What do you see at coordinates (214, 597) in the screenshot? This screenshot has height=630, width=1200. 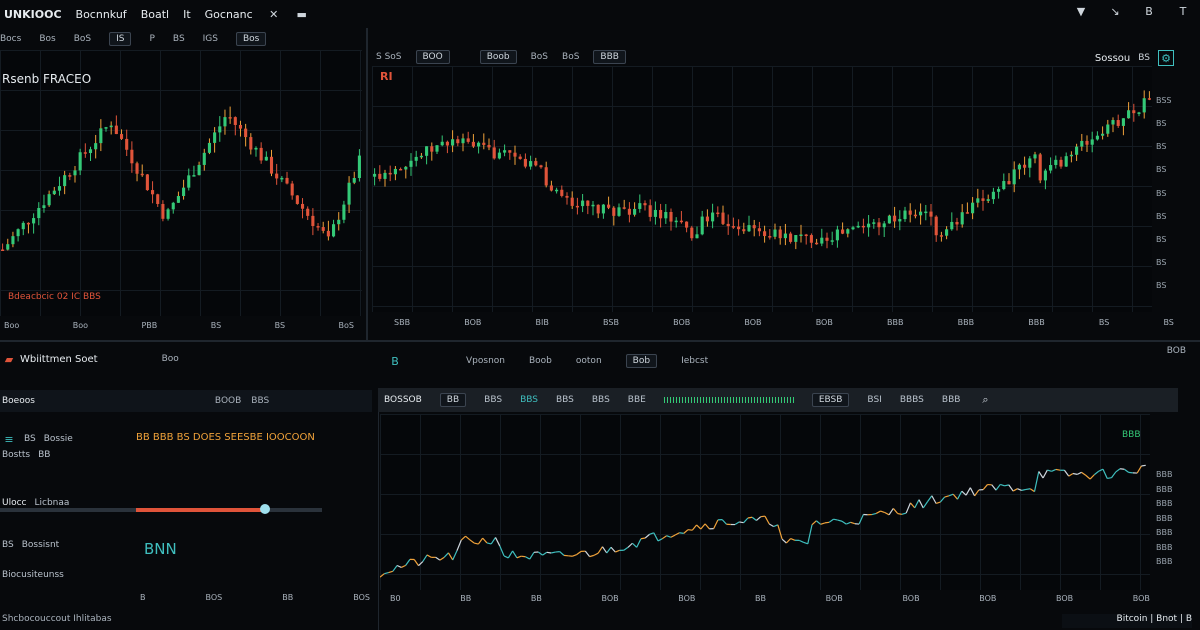 I see `tick-label: BOS` at bounding box center [214, 597].